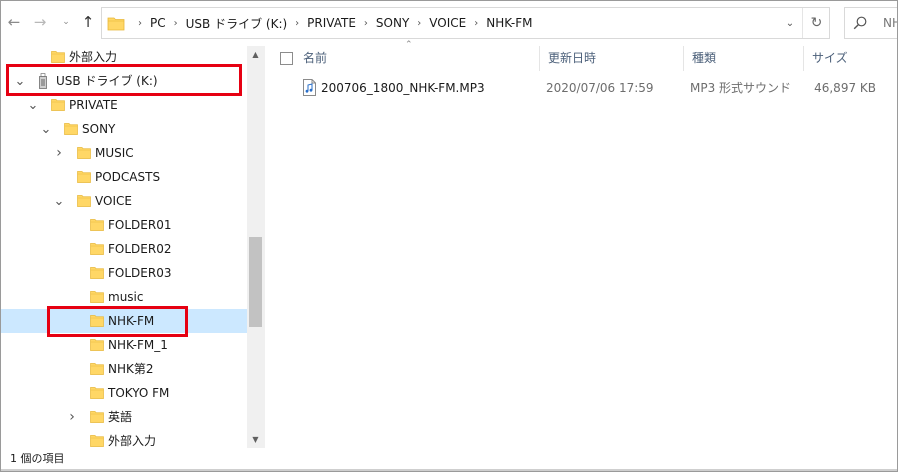 Image resolution: width=898 pixels, height=472 pixels. What do you see at coordinates (830, 58) in the screenshot?
I see `col-size-label: サイズ` at bounding box center [830, 58].